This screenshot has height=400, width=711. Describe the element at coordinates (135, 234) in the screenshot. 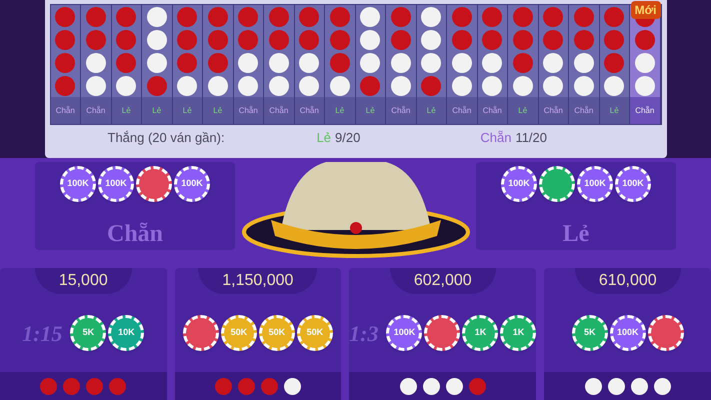

I see `bet-area-label: Chẵn` at that location.